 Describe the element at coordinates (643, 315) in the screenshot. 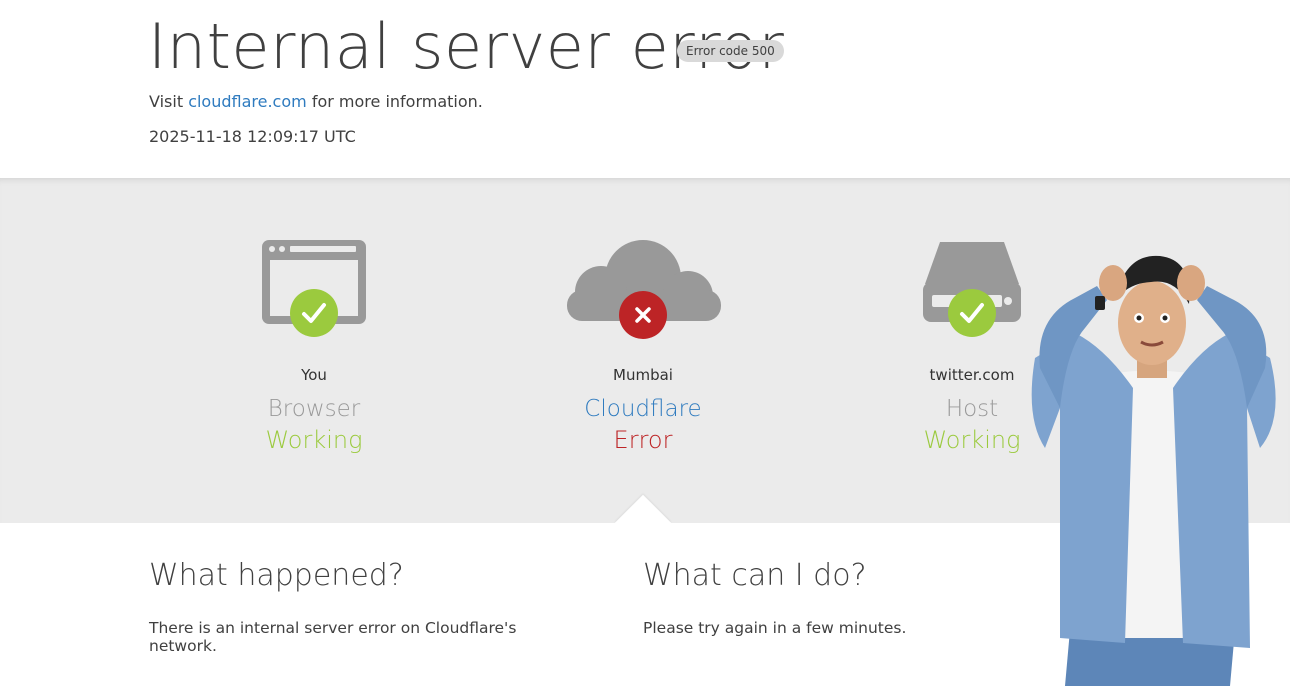

I see `error-badge-icon` at that location.